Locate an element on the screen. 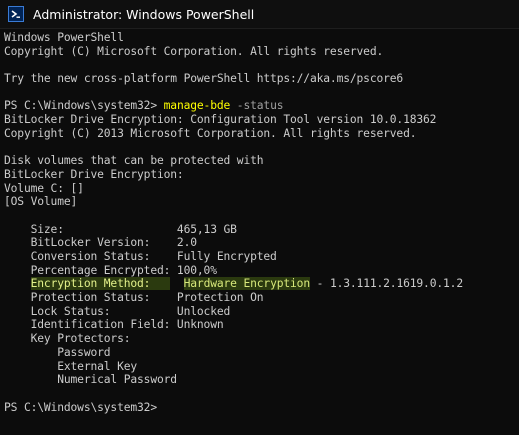  console-line: Windows PowerShell is located at coordinates (64, 37).